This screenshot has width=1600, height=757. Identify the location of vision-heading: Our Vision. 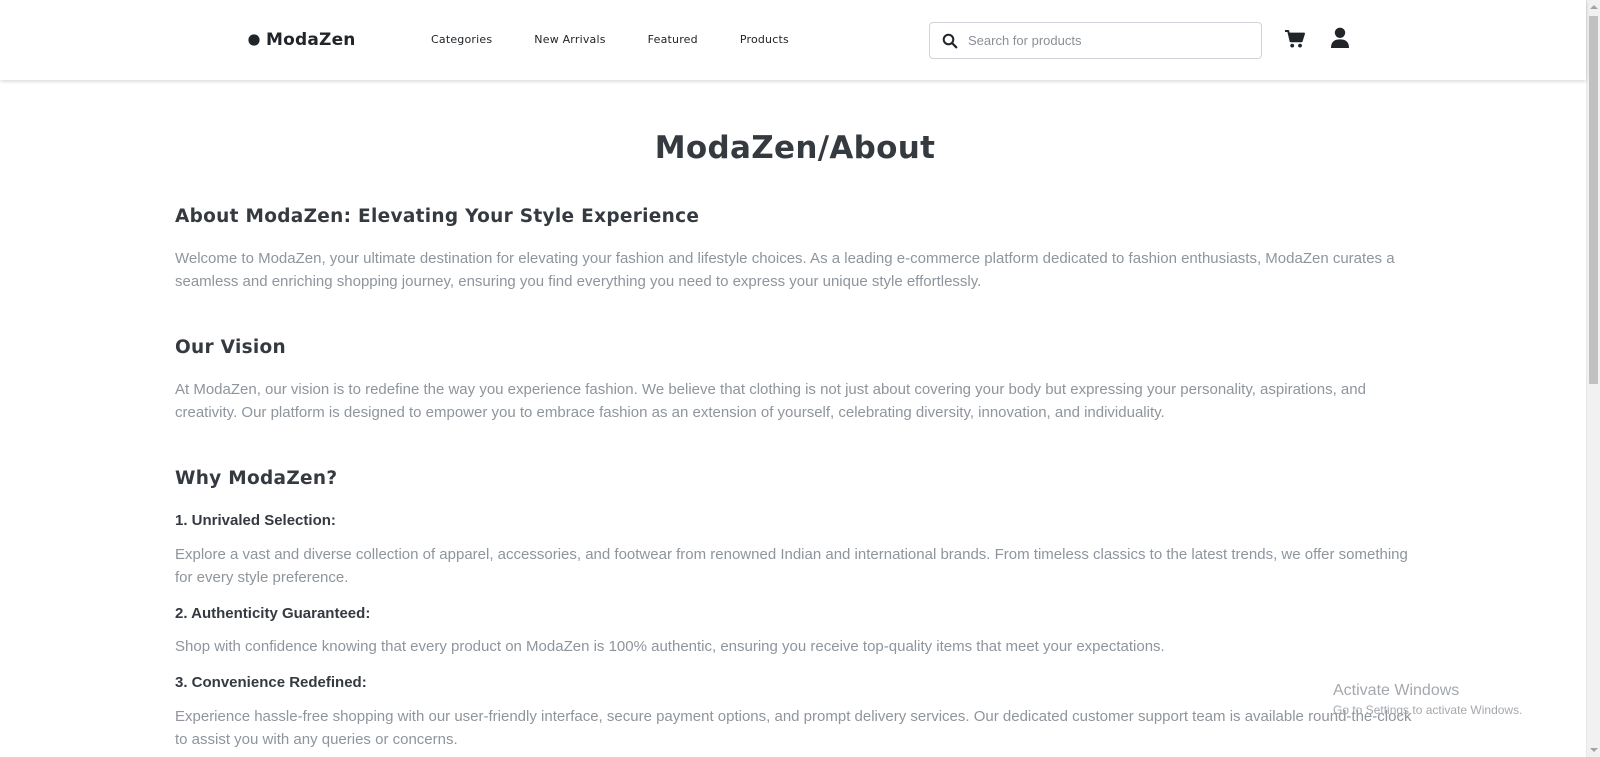
(231, 347).